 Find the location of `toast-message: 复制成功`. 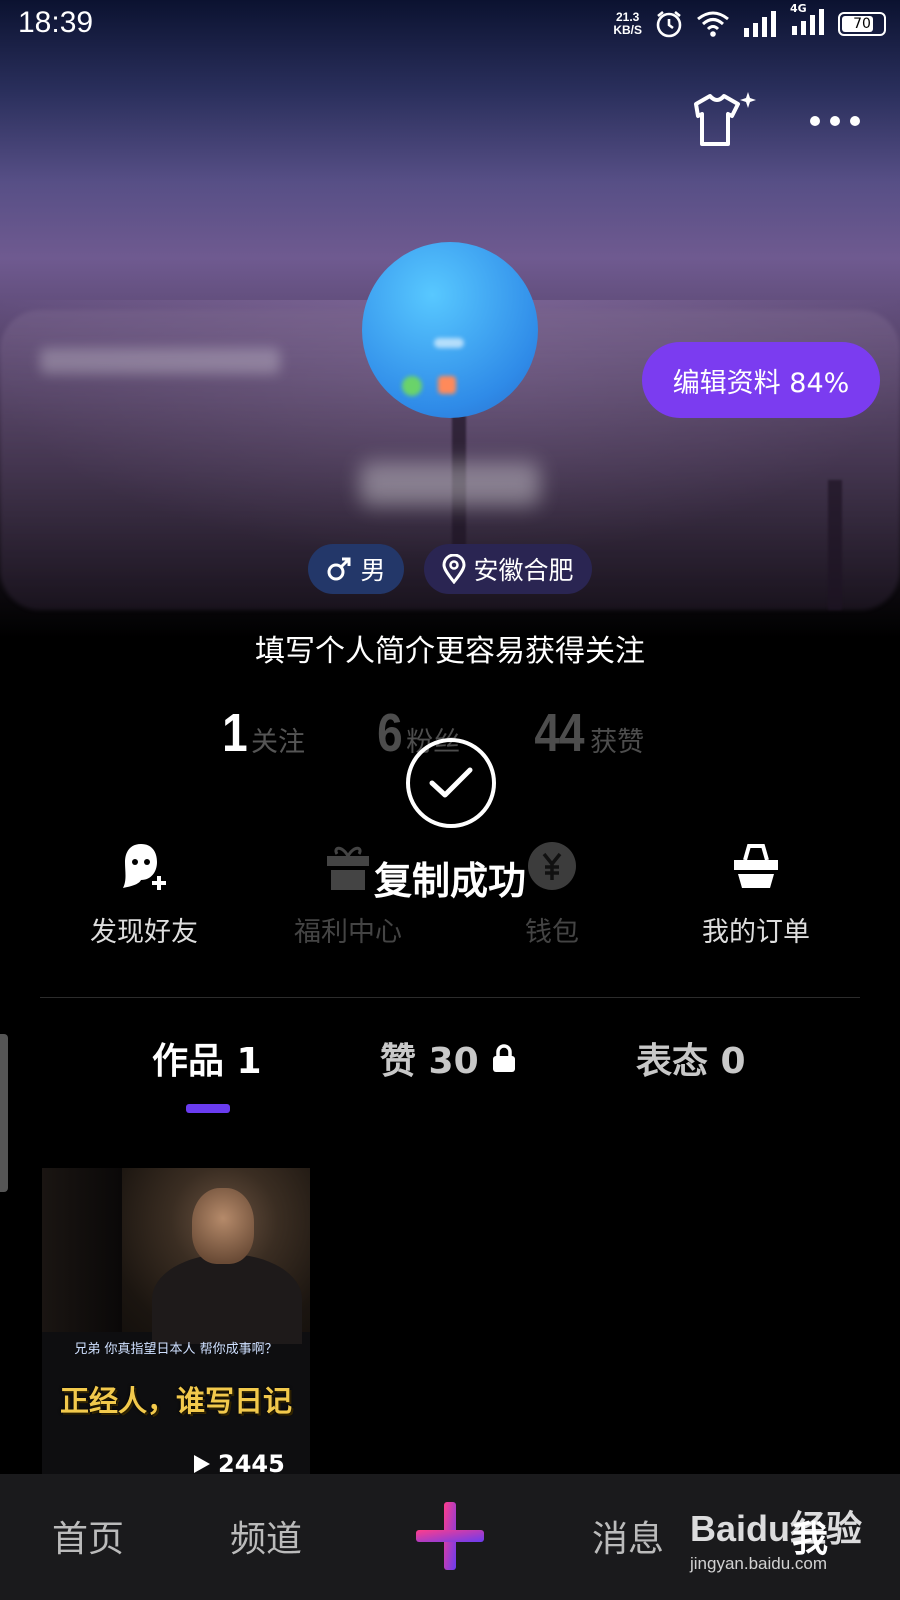

toast-message: 复制成功 is located at coordinates (449, 881).